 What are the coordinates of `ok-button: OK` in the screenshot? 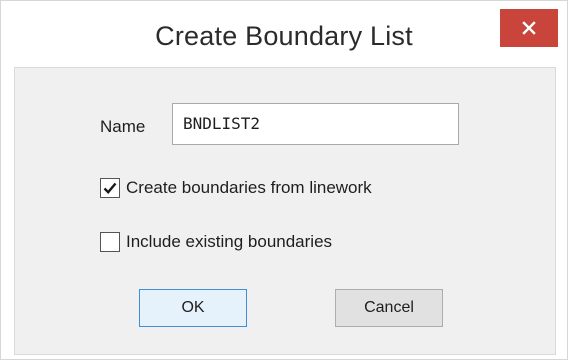 It's located at (193, 308).